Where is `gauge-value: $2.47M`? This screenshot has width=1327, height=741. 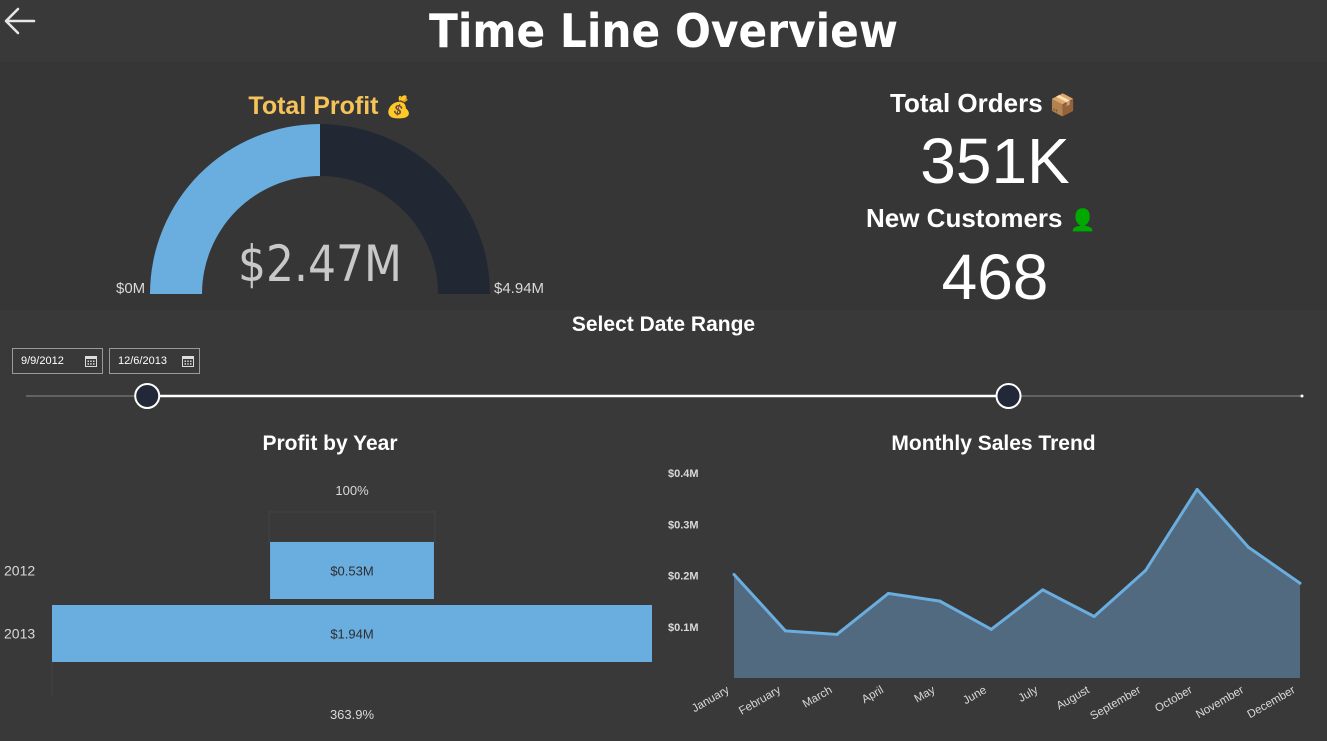 gauge-value: $2.47M is located at coordinates (320, 264).